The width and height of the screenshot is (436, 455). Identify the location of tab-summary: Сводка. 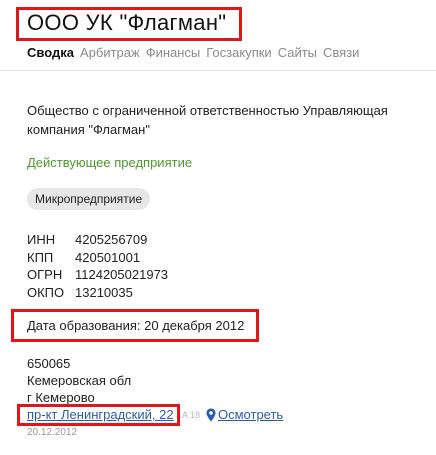
(50, 53).